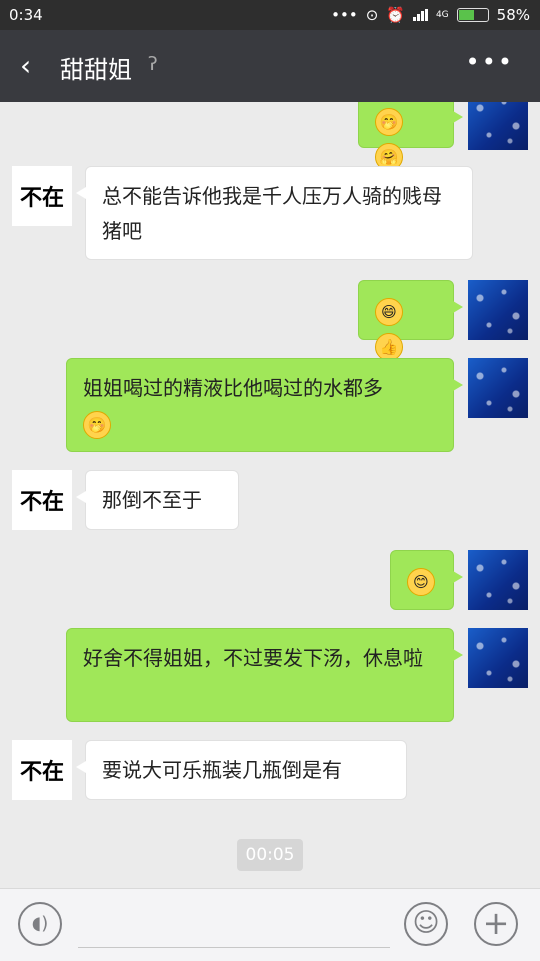 Image resolution: width=540 pixels, height=961 pixels. What do you see at coordinates (389, 346) in the screenshot?
I see `emoji-icon: 👍` at bounding box center [389, 346].